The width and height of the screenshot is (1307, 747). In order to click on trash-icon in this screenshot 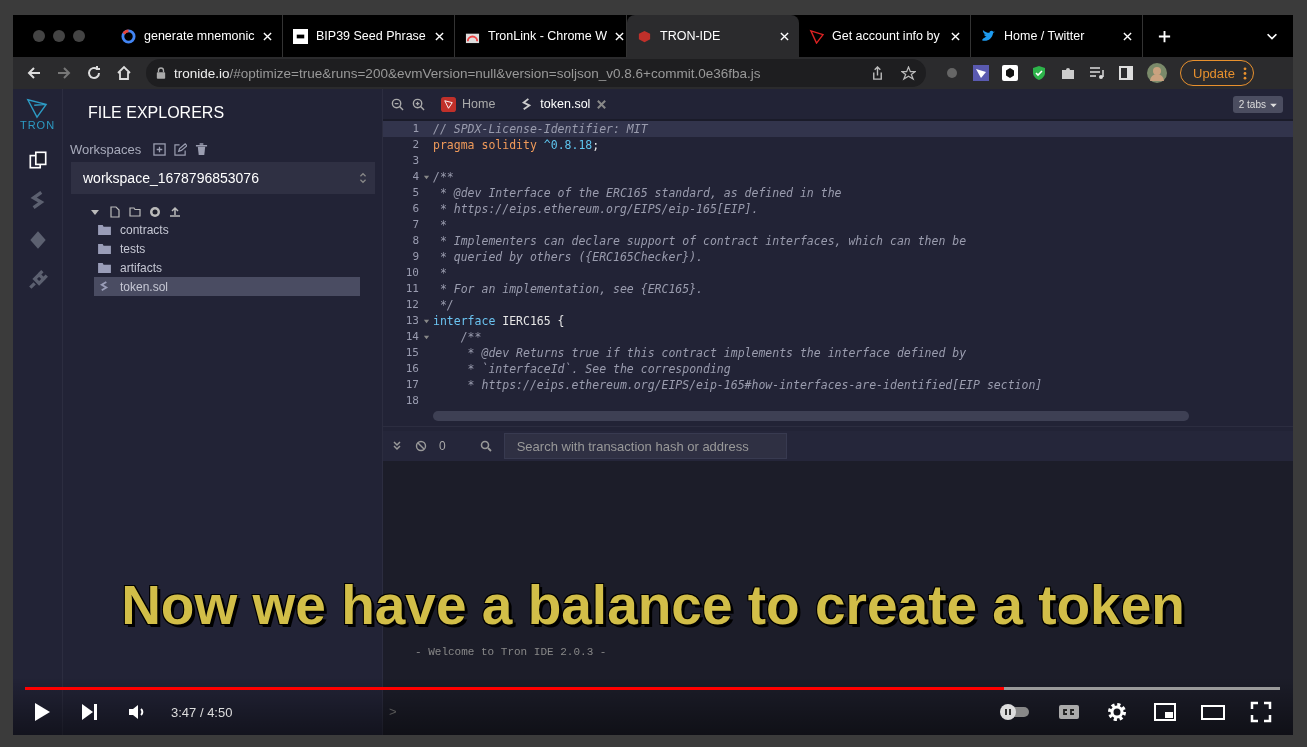, I will do `click(202, 149)`.